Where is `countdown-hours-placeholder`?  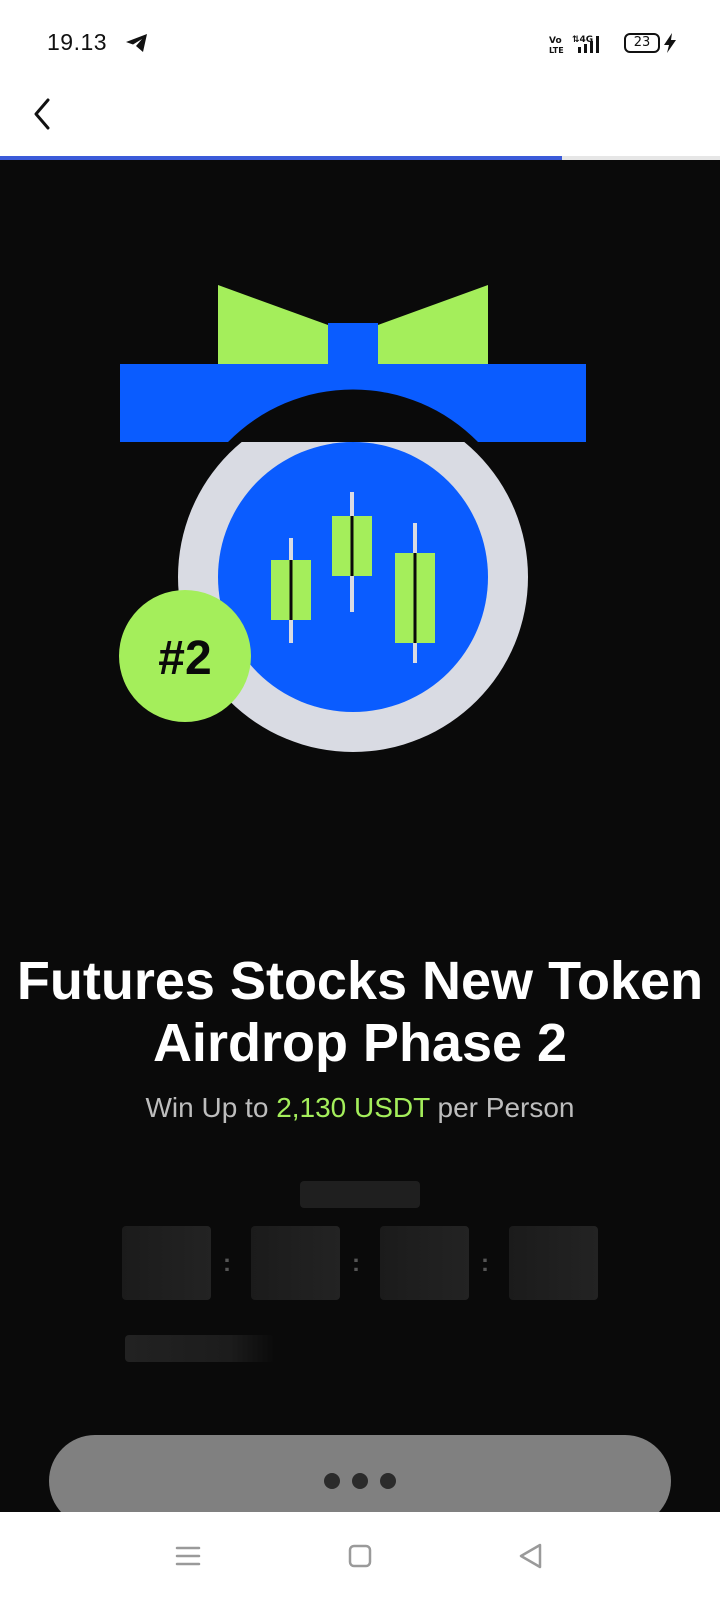
countdown-hours-placeholder is located at coordinates (295, 1263).